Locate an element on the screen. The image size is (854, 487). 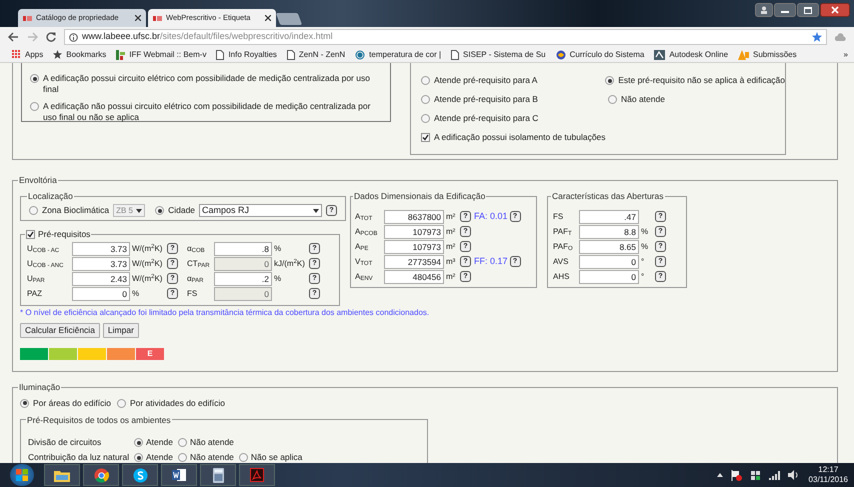
bookmark-label: temperatura de cor | is located at coordinates (405, 54).